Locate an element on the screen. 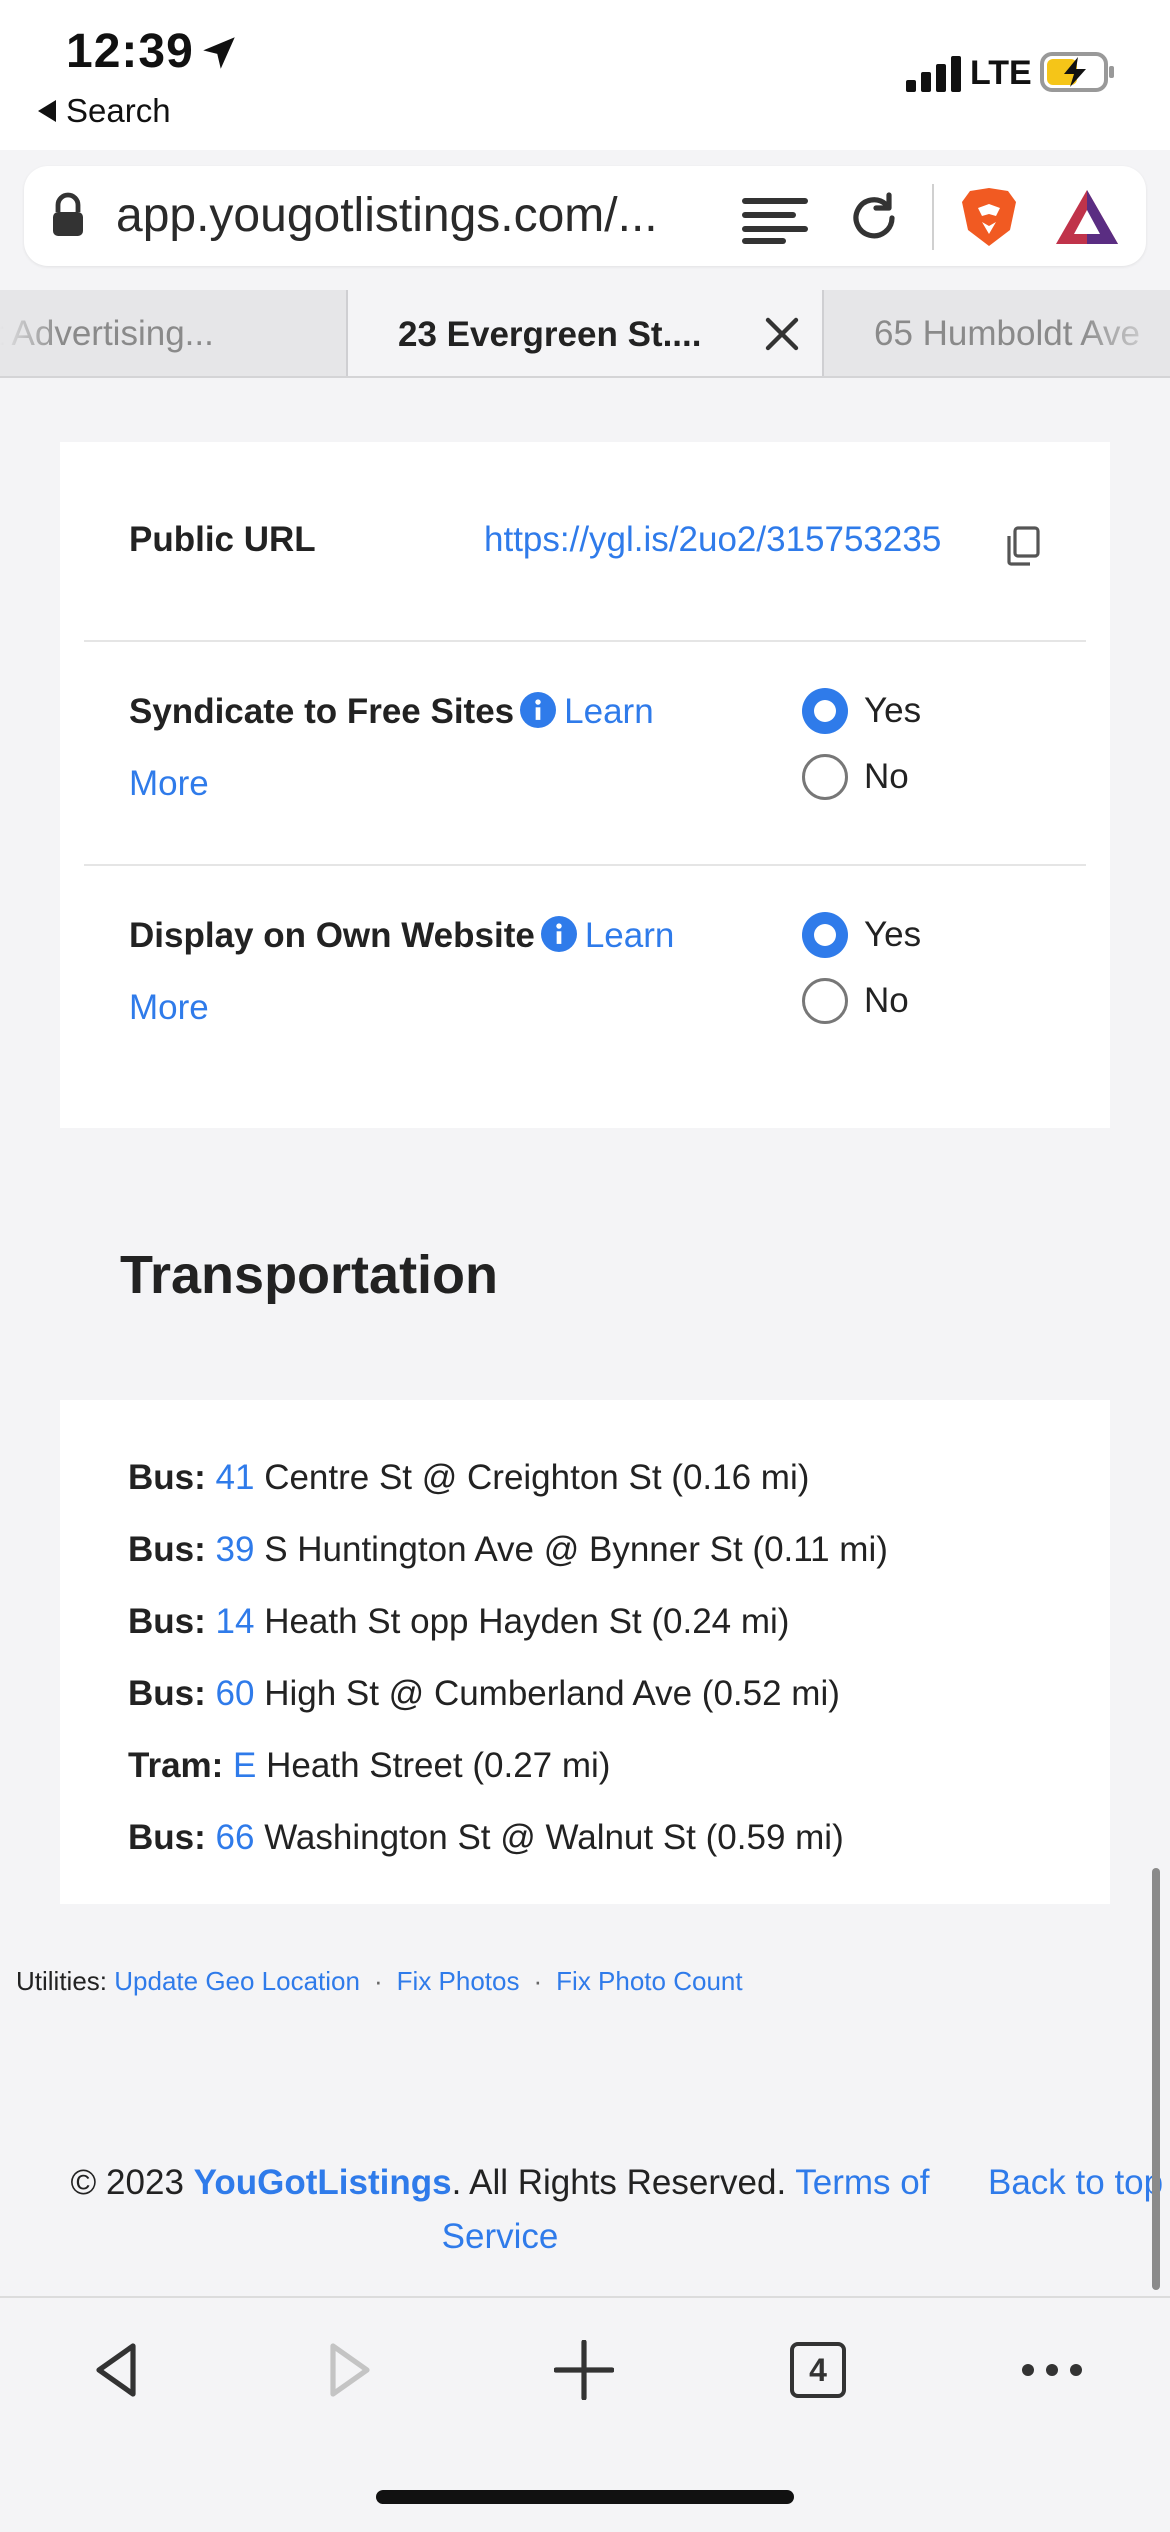 The image size is (1170, 2532). display-no-radio: No is located at coordinates (861, 1001).